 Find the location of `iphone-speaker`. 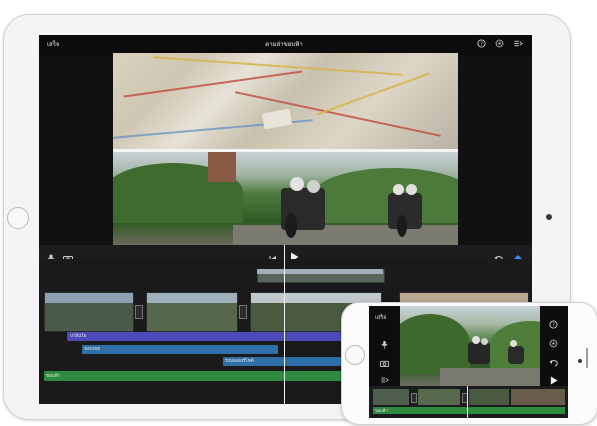

iphone-speaker is located at coordinates (587, 358).